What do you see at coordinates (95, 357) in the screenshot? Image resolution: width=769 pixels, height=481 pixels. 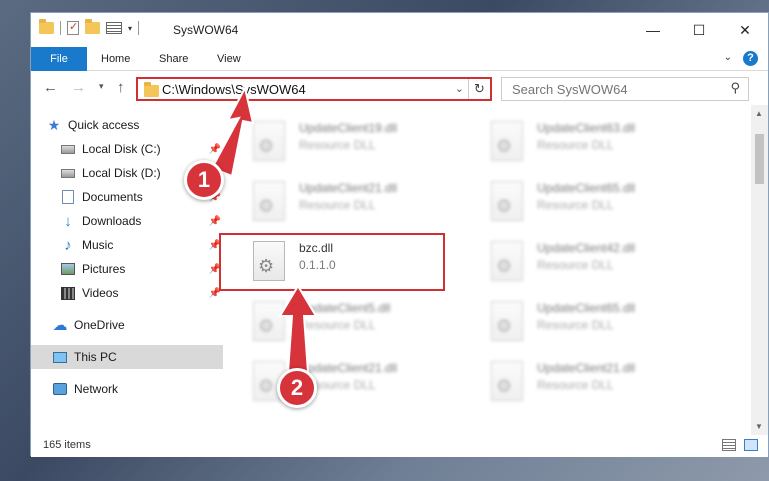 I see `sidebar-item-label: This PC` at bounding box center [95, 357].